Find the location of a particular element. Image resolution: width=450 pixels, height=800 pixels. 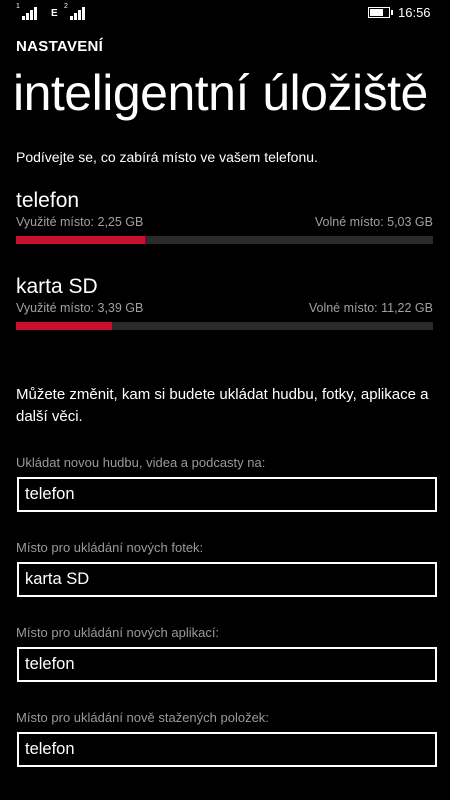

photos-location-select: karta SD is located at coordinates (227, 579).